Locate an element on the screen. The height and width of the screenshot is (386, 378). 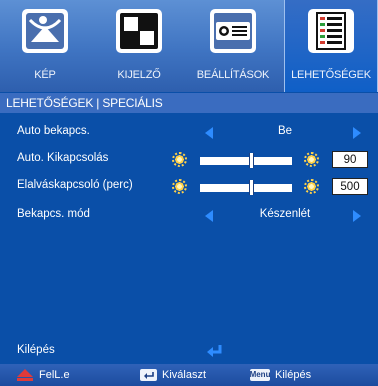
auto-power-off-slider-track is located at coordinates (246, 161).